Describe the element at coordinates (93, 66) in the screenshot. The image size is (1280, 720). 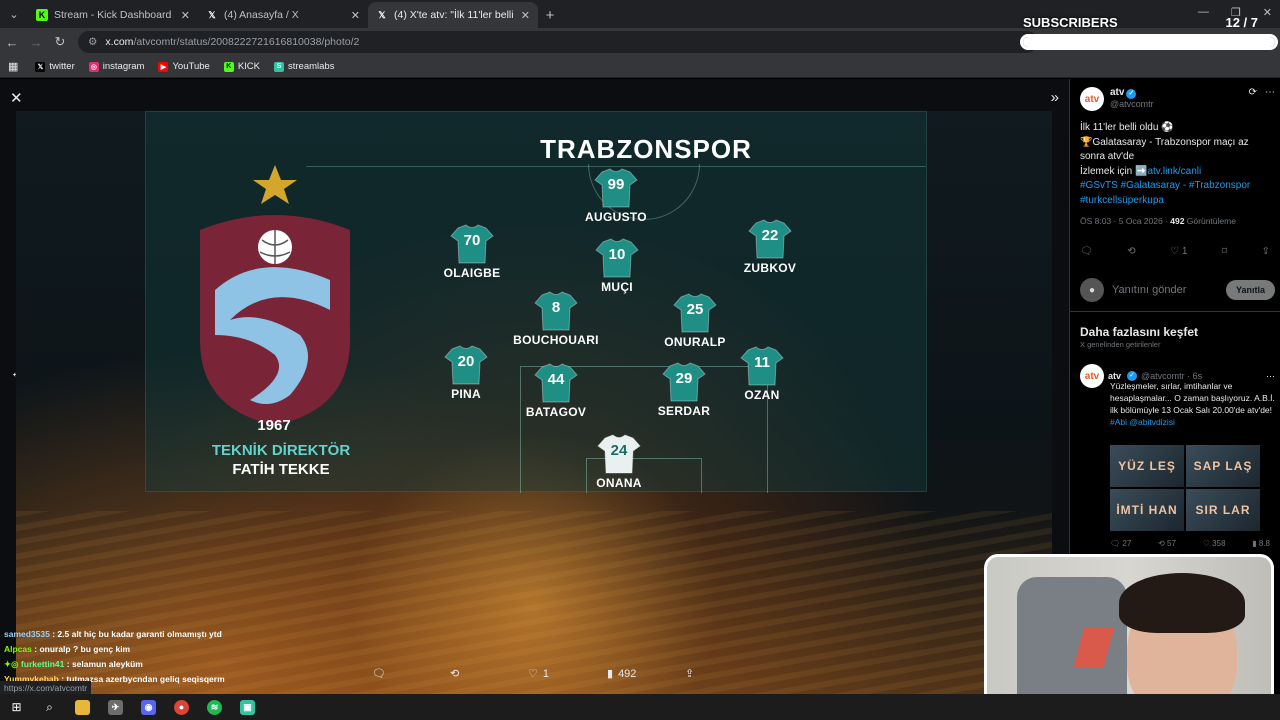
I see `instagram-icon: ◎` at that location.